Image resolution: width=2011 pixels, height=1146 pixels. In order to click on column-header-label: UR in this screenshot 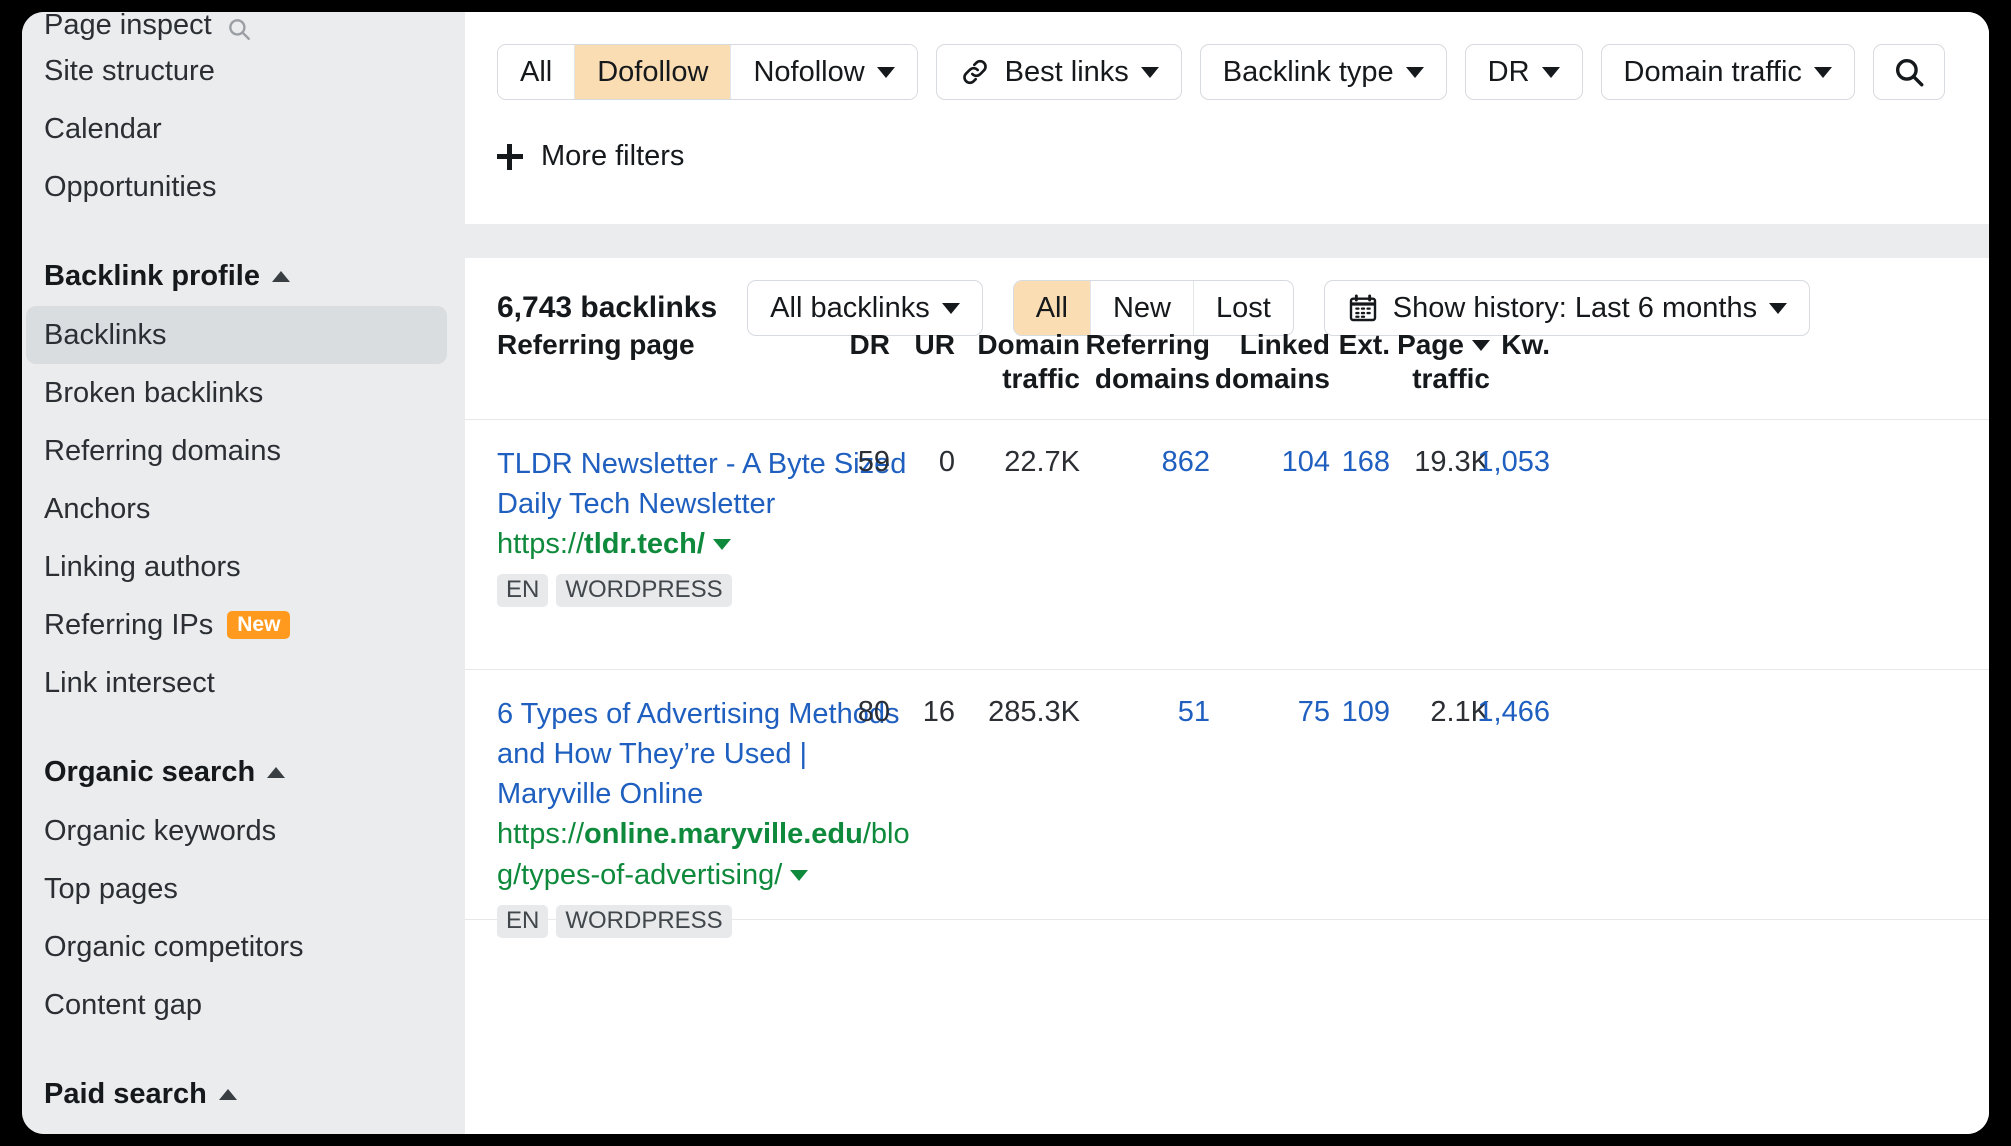, I will do `click(934, 344)`.